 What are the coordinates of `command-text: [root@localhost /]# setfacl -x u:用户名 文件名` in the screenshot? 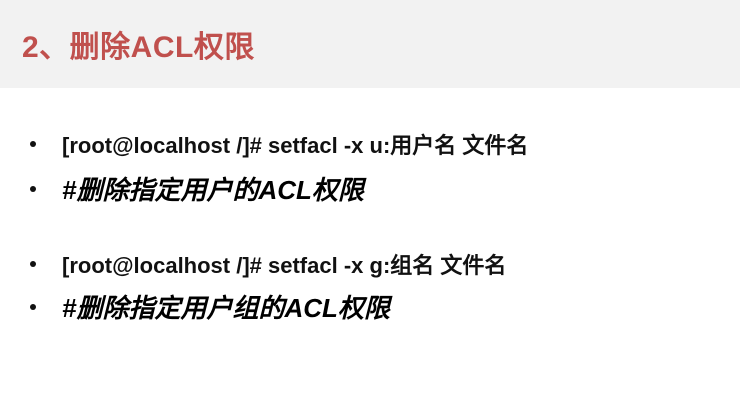 It's located at (295, 145).